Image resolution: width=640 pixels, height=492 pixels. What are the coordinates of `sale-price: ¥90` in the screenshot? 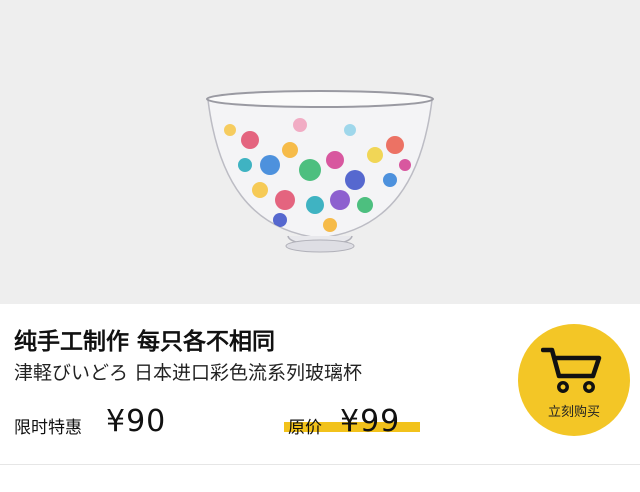 It's located at (136, 421).